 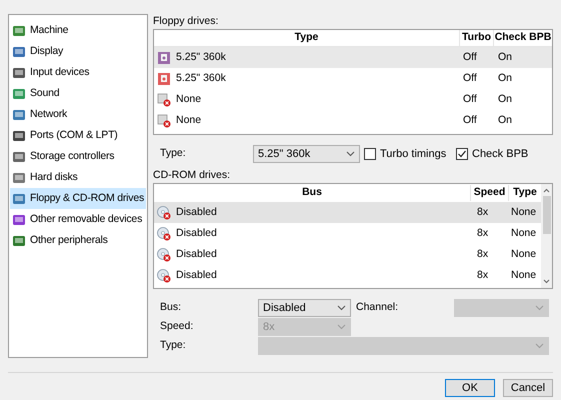 I want to click on sidebar-item: Display, so click(x=78, y=51).